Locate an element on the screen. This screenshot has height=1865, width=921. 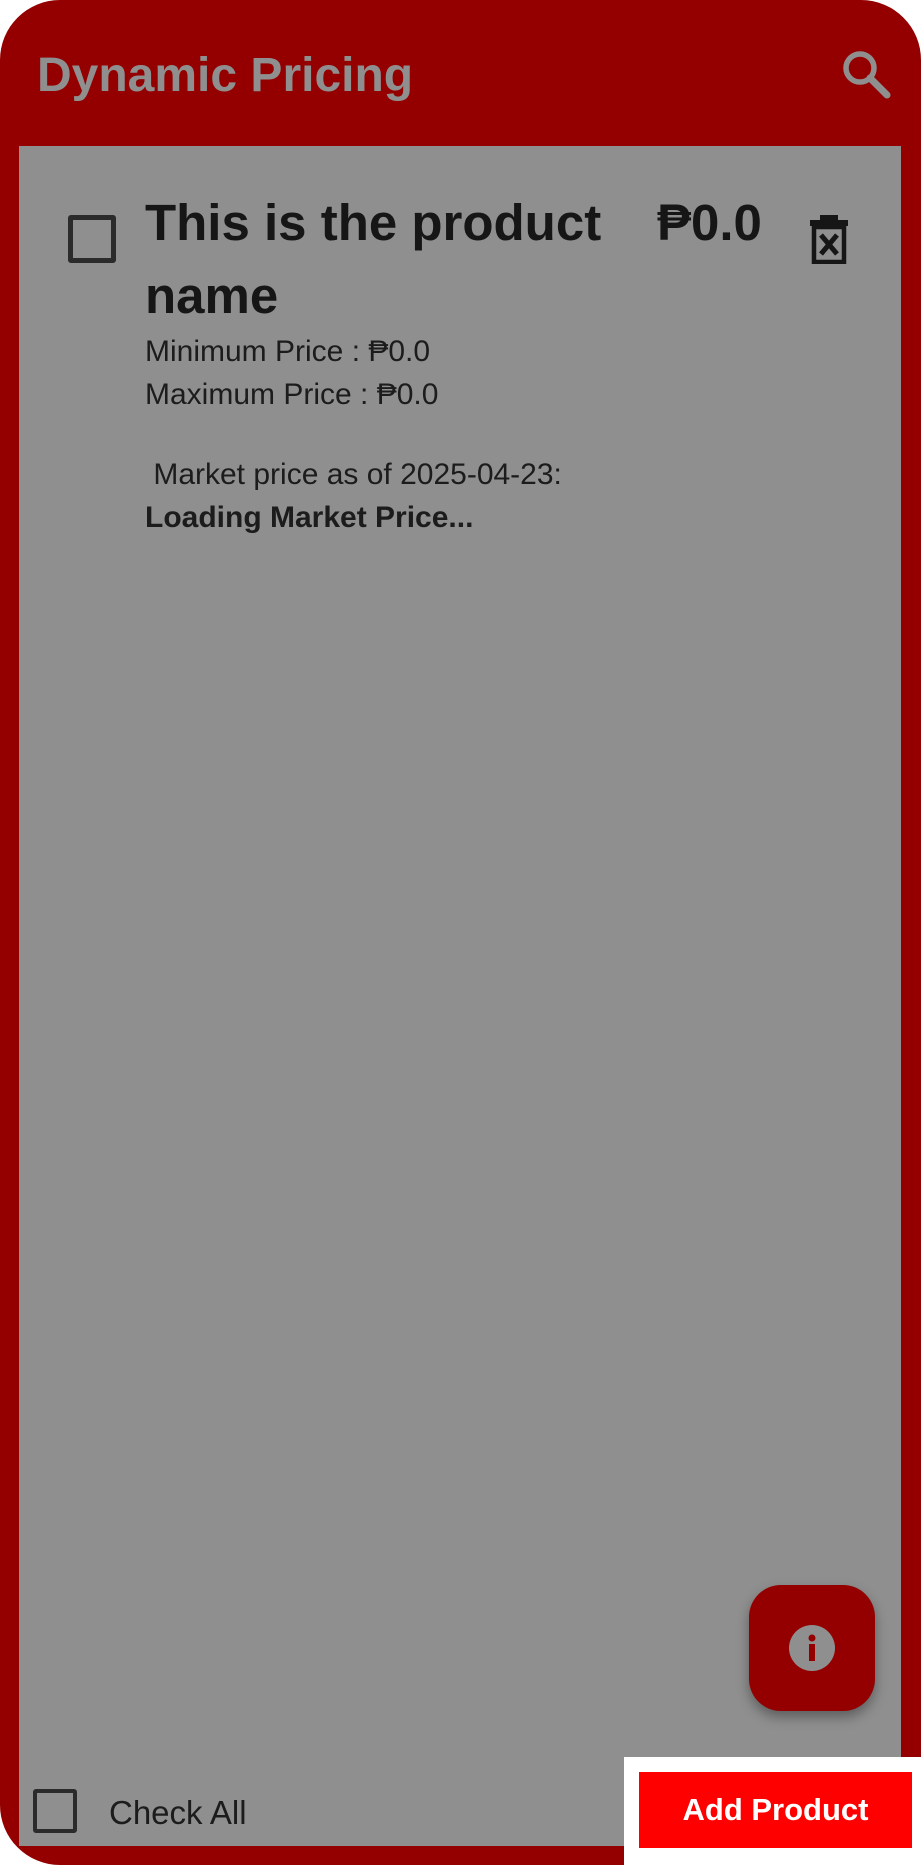
search-icon is located at coordinates (867, 75).